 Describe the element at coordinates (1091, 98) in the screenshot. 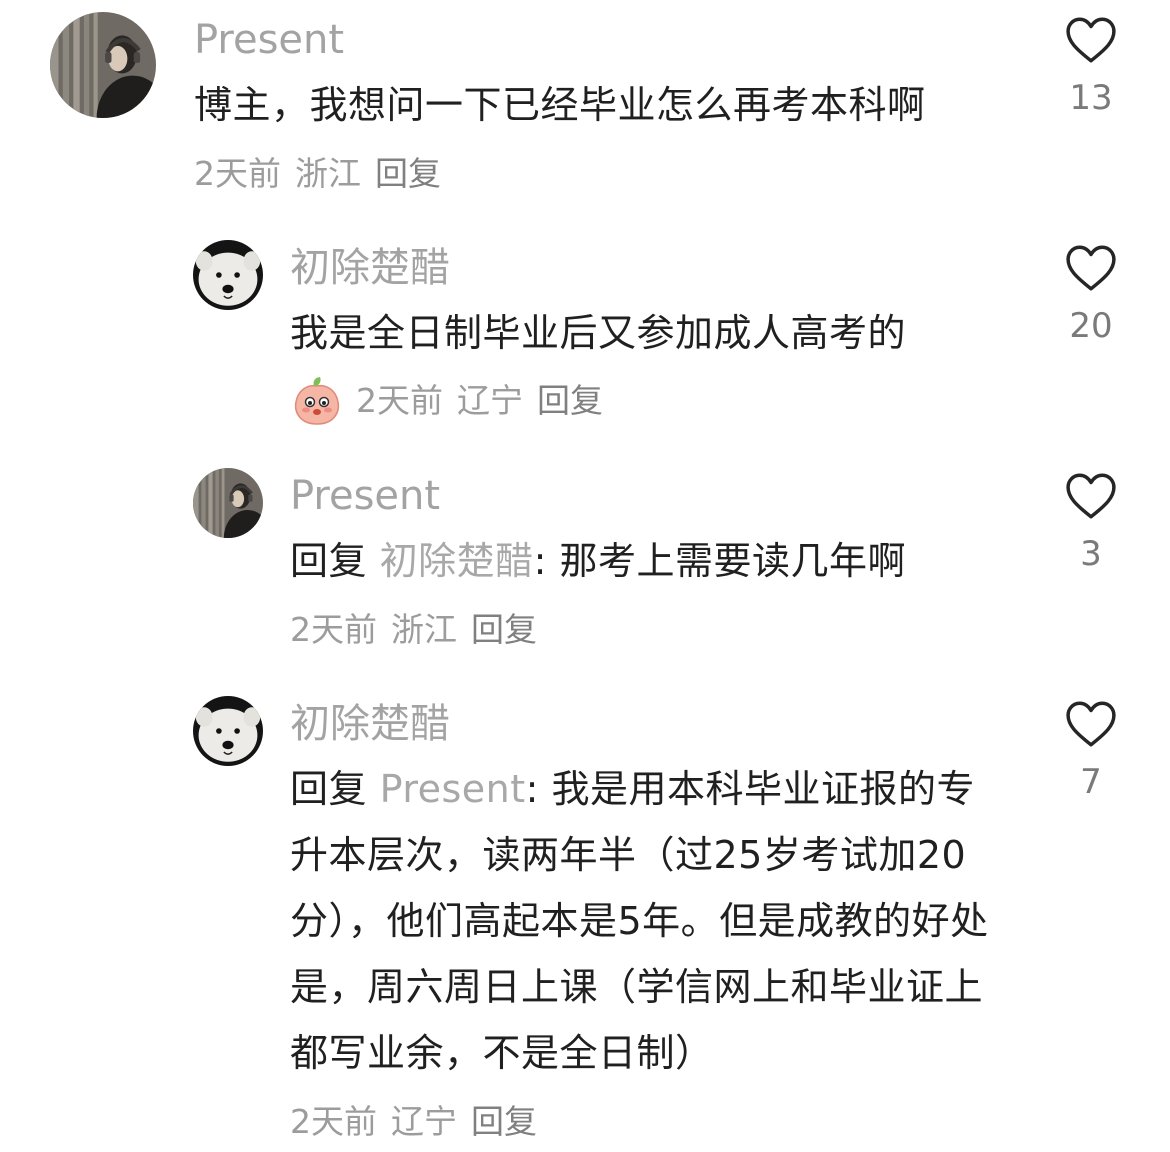

I see `like-count: 13` at that location.